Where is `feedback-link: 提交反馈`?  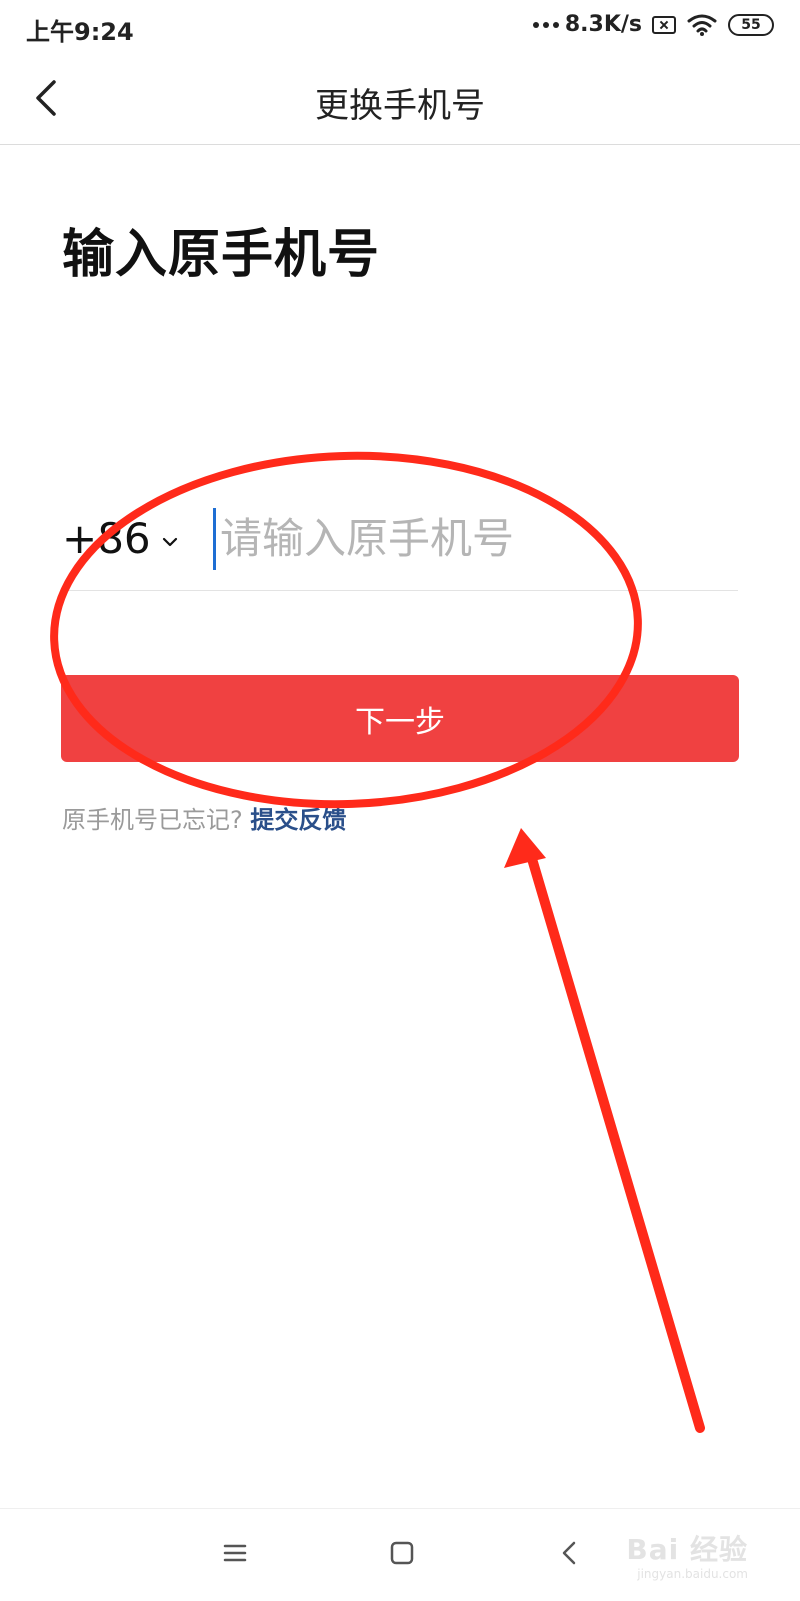
feedback-link: 提交反馈 is located at coordinates (298, 820).